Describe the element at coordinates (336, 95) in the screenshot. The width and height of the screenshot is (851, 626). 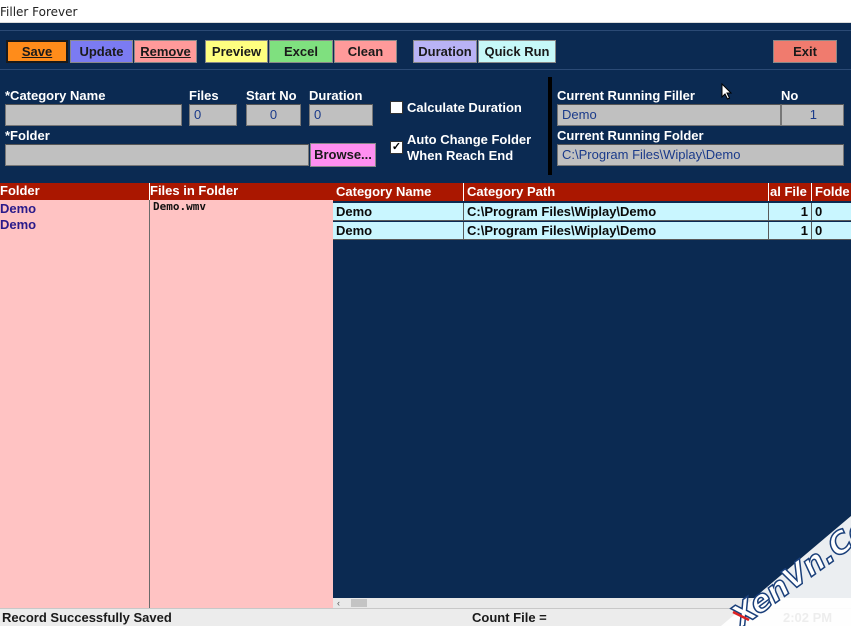
I see `duration-label: Duration` at that location.